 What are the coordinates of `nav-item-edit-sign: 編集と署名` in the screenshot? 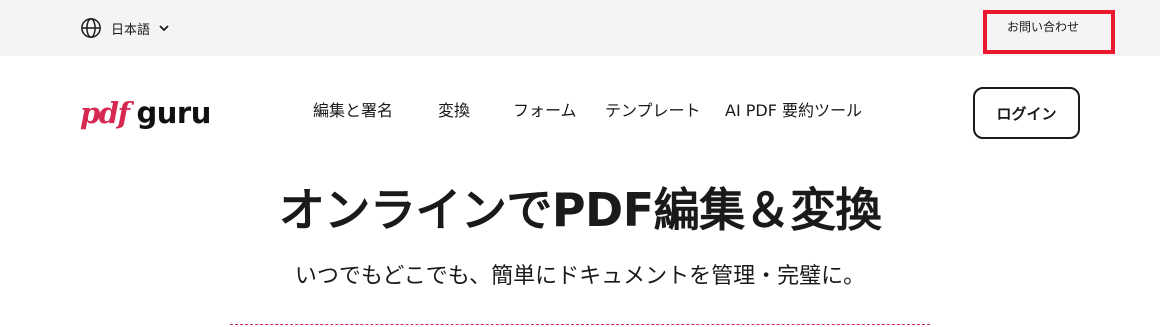 It's located at (353, 111).